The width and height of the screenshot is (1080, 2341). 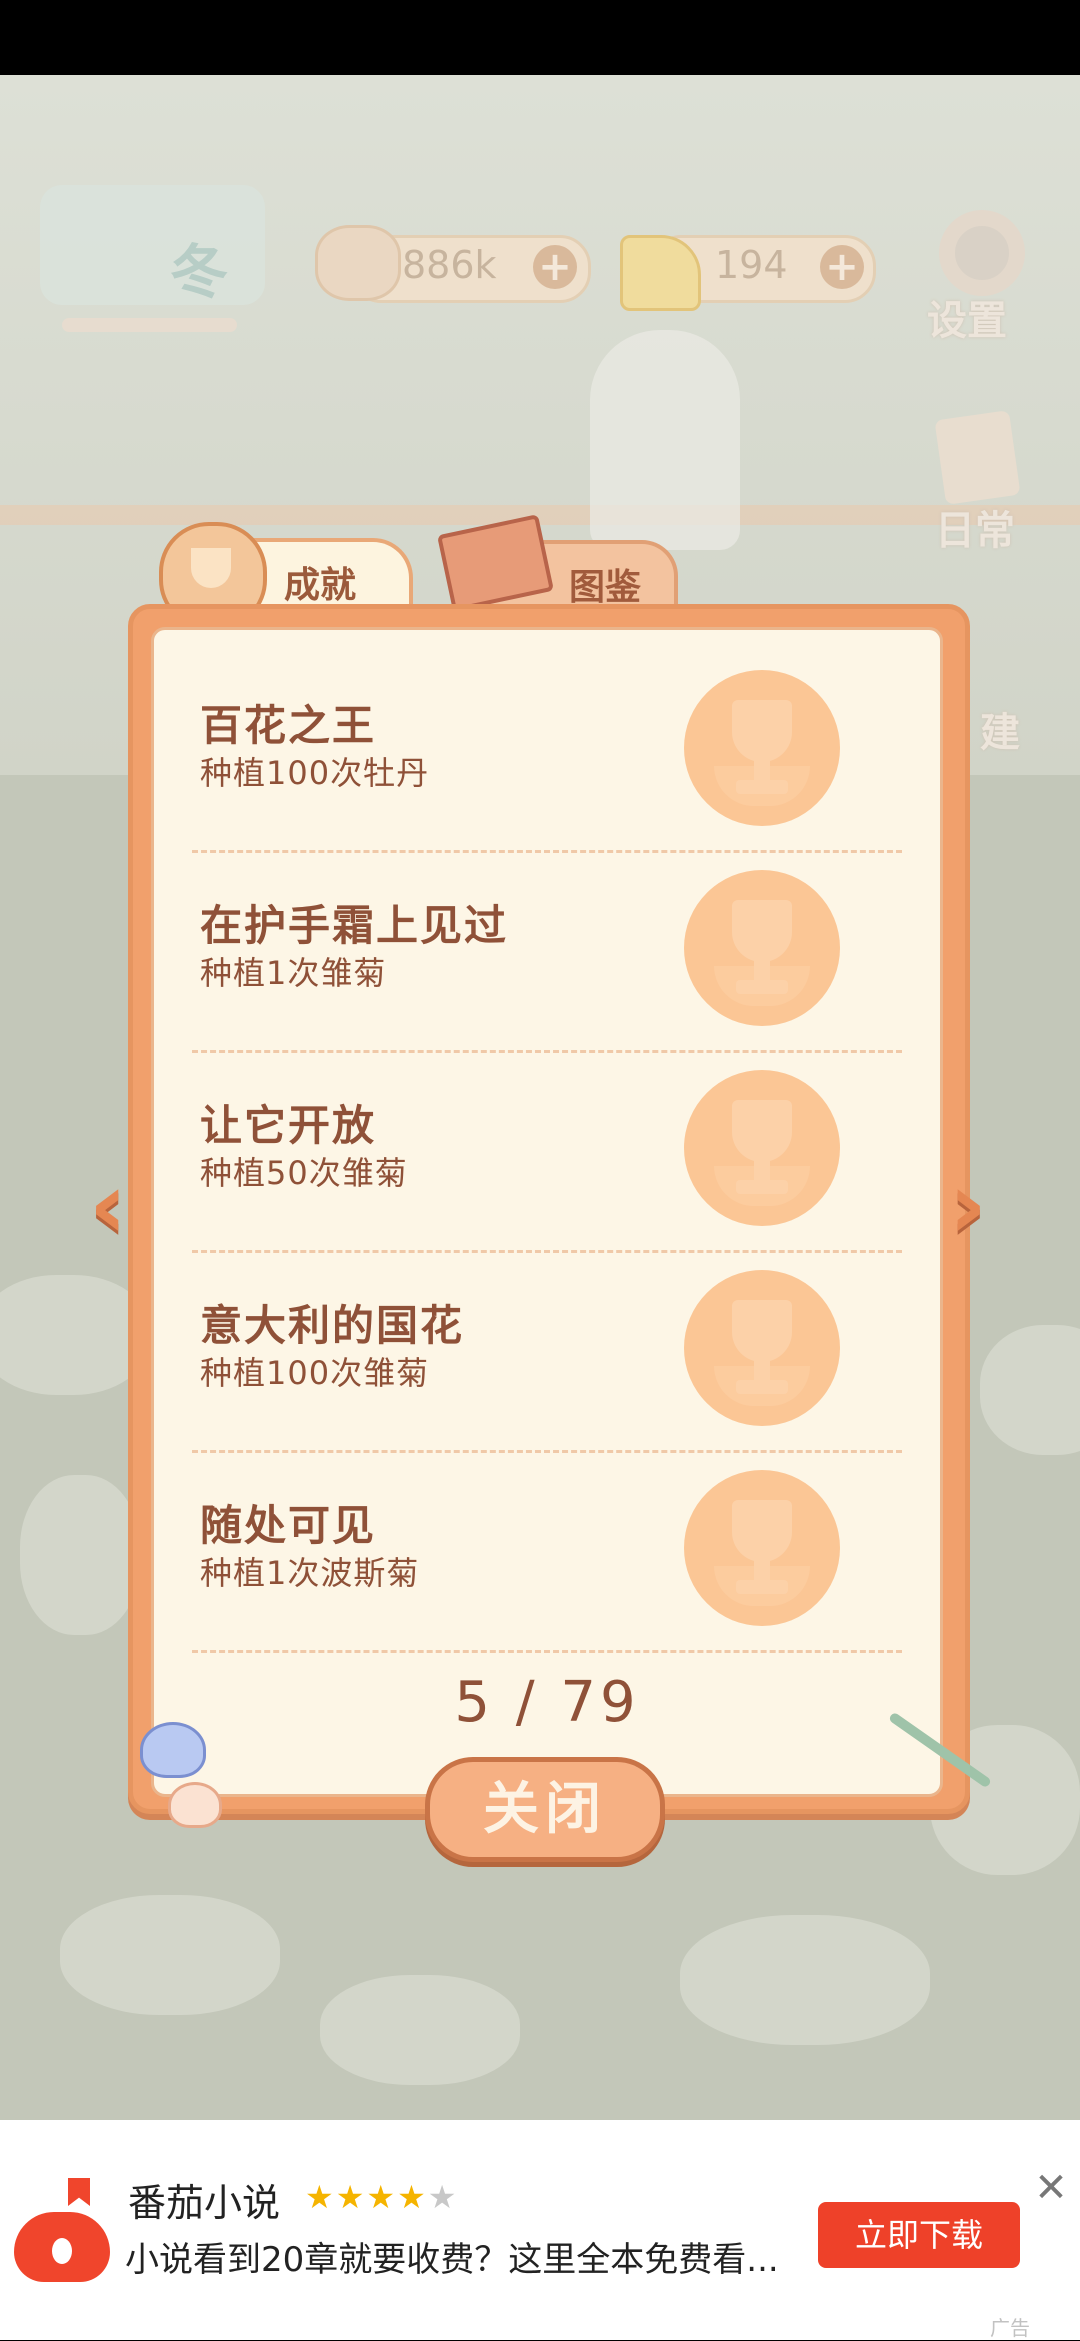 I want to click on season-label: 冬, so click(x=199, y=272).